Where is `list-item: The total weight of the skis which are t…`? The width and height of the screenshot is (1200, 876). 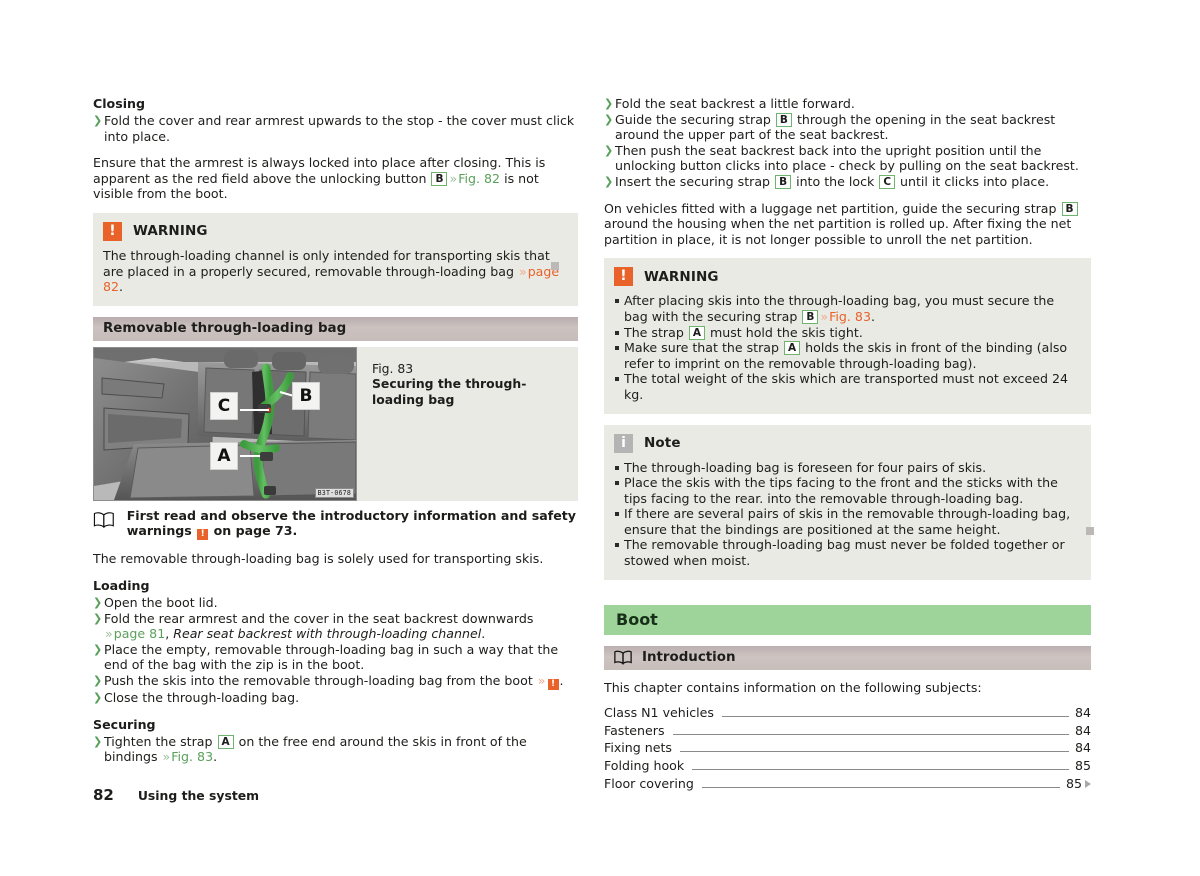
list-item: The total weight of the skis which are t… is located at coordinates (847, 386).